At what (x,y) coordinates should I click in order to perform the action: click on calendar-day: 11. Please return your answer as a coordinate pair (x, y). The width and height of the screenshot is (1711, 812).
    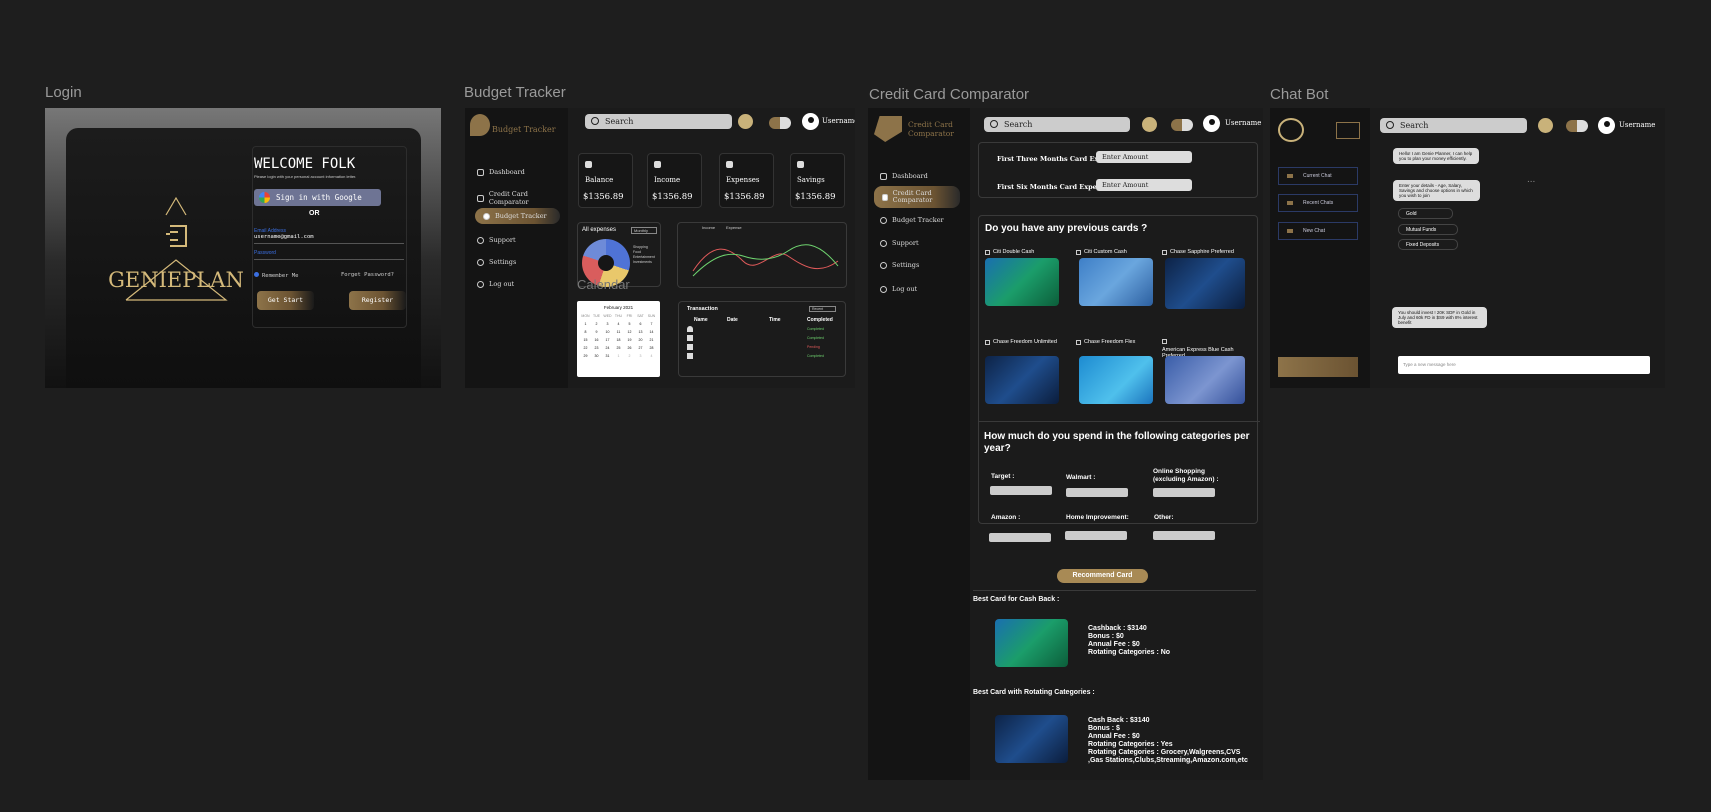
    Looking at the image, I should click on (618, 332).